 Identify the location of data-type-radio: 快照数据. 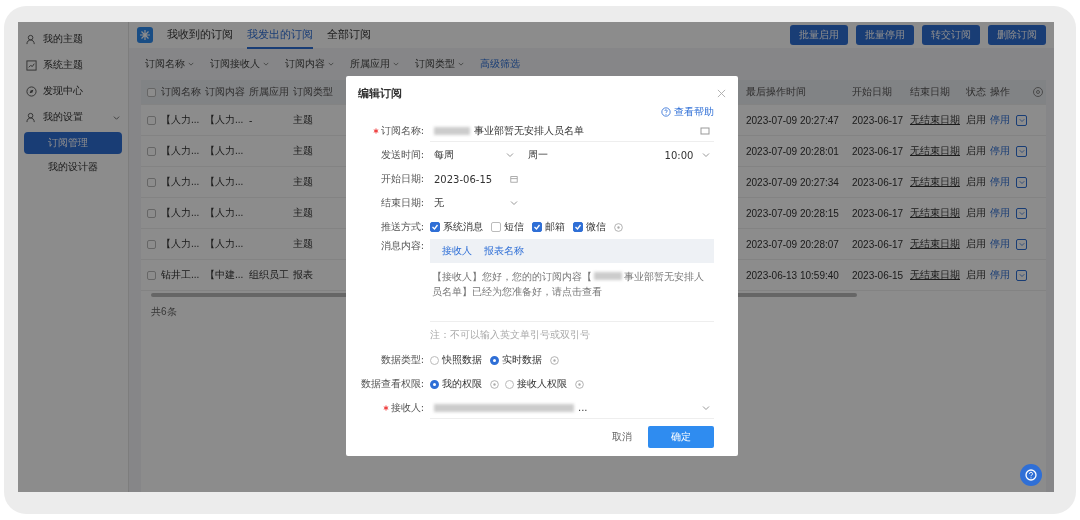
(456, 360).